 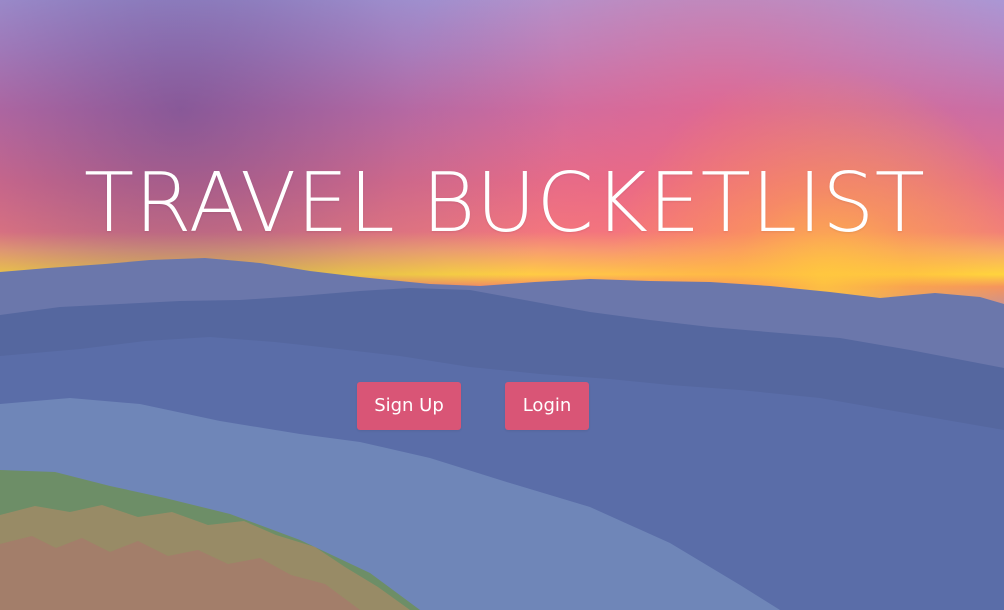 What do you see at coordinates (409, 406) in the screenshot?
I see `sign-up-button: Sign Up` at bounding box center [409, 406].